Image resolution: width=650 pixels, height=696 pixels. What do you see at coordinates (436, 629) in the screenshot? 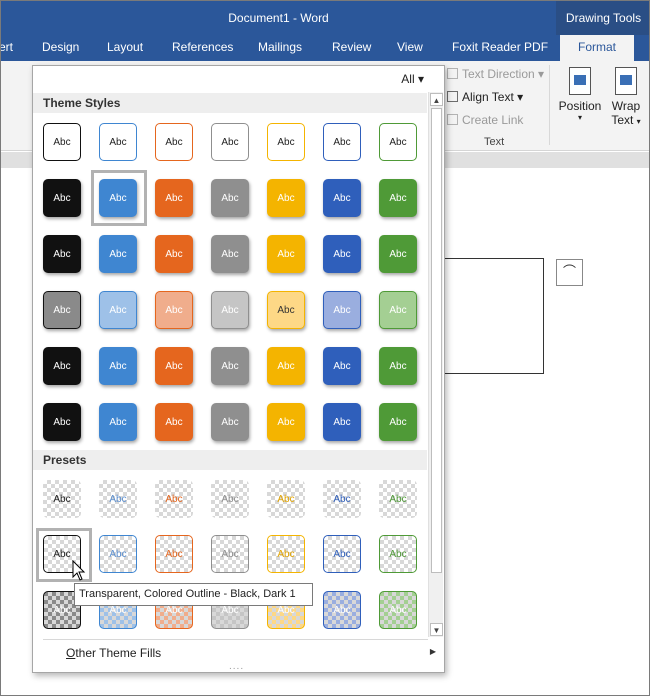
I see `scroll-down-icon: ▼` at bounding box center [436, 629].